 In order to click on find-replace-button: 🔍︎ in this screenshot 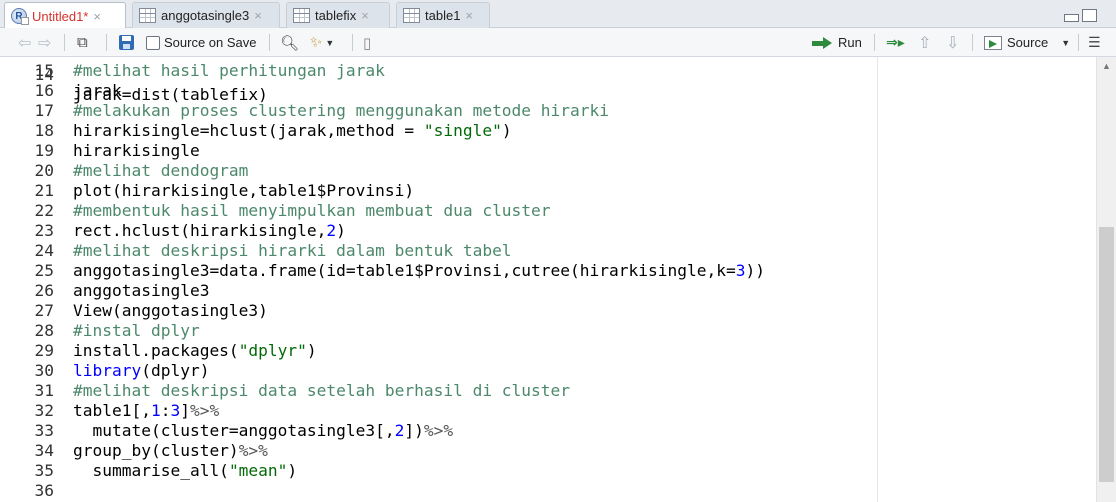, I will do `click(289, 42)`.